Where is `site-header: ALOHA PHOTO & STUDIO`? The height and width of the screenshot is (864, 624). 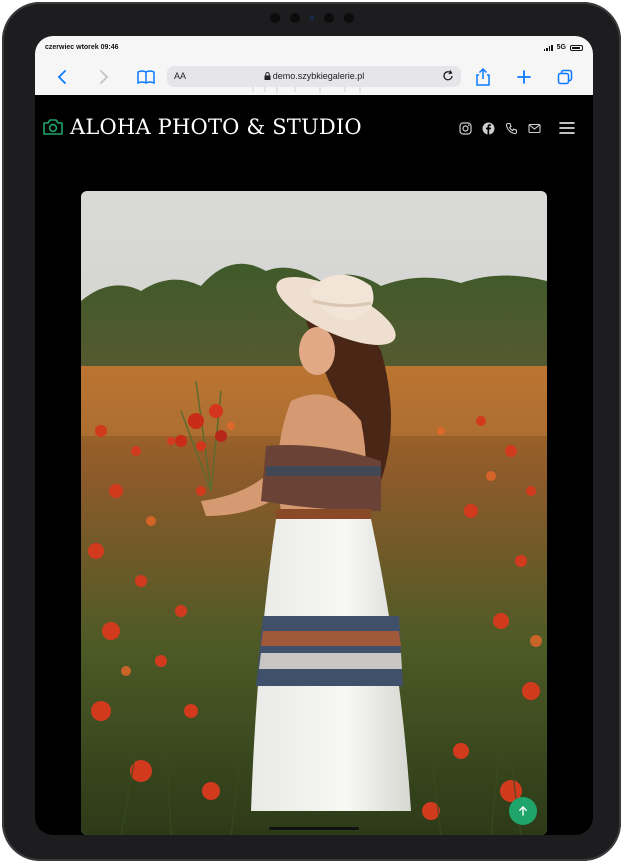 site-header: ALOHA PHOTO & STUDIO is located at coordinates (314, 139).